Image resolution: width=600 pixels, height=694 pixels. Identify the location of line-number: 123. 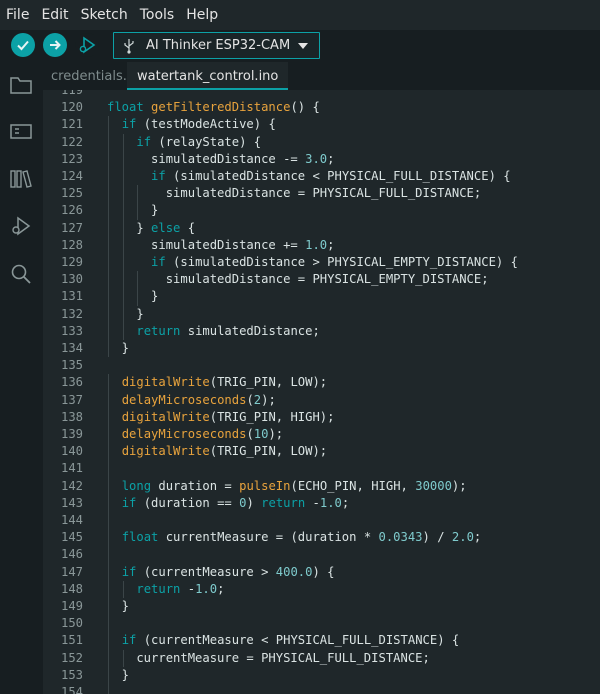
(71, 158).